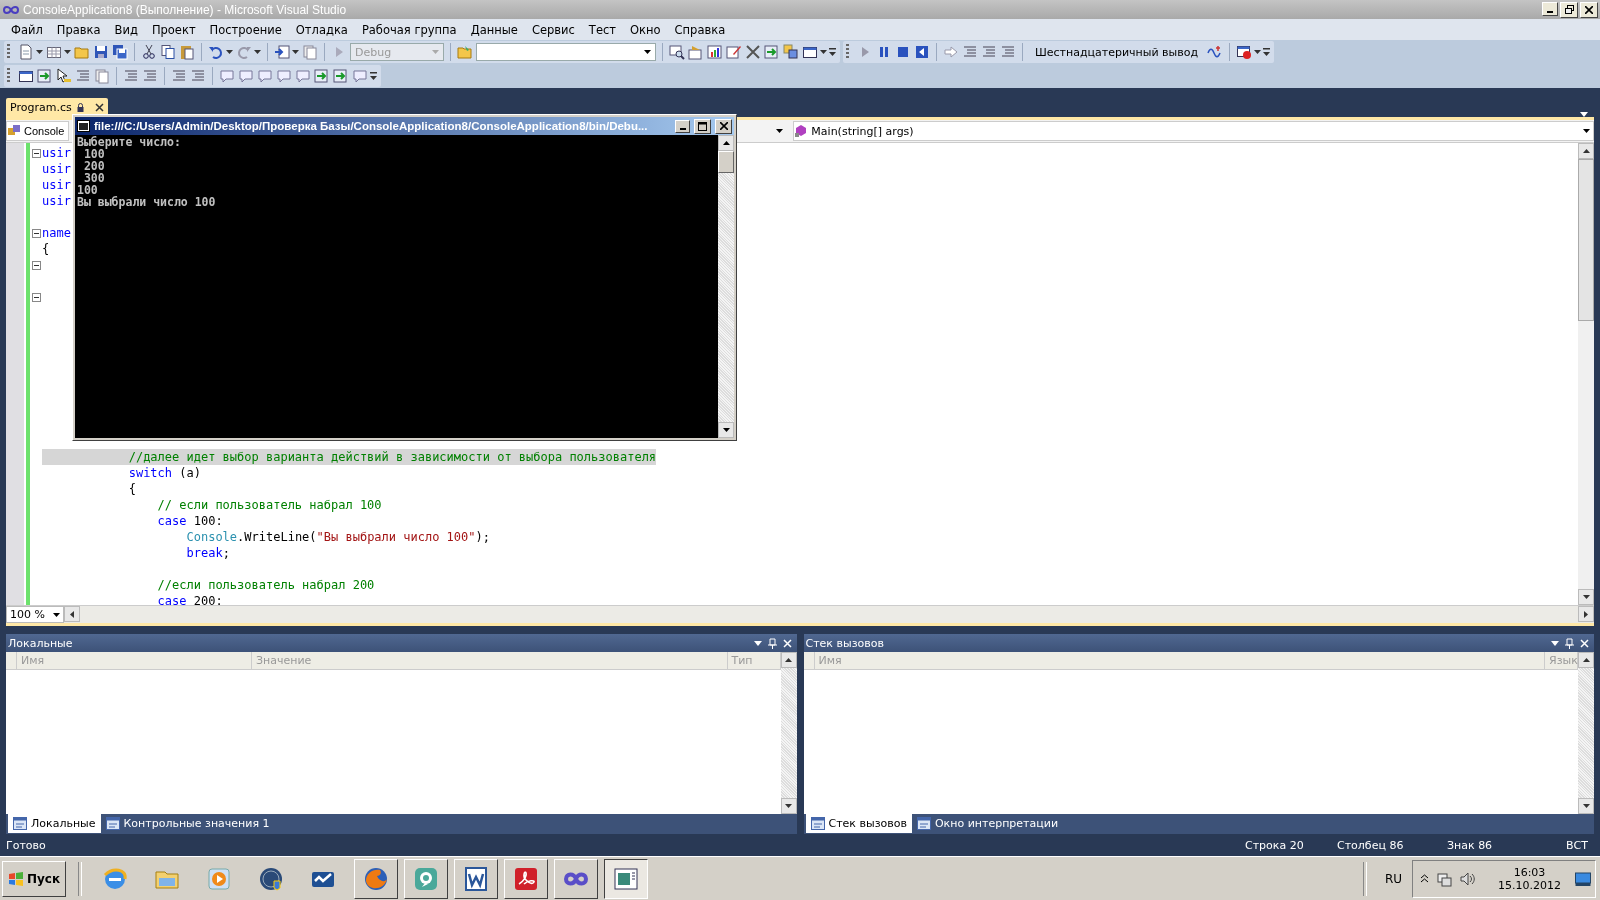 This screenshot has width=1600, height=900. What do you see at coordinates (677, 52) in the screenshot?
I see `magnifier-icon` at bounding box center [677, 52].